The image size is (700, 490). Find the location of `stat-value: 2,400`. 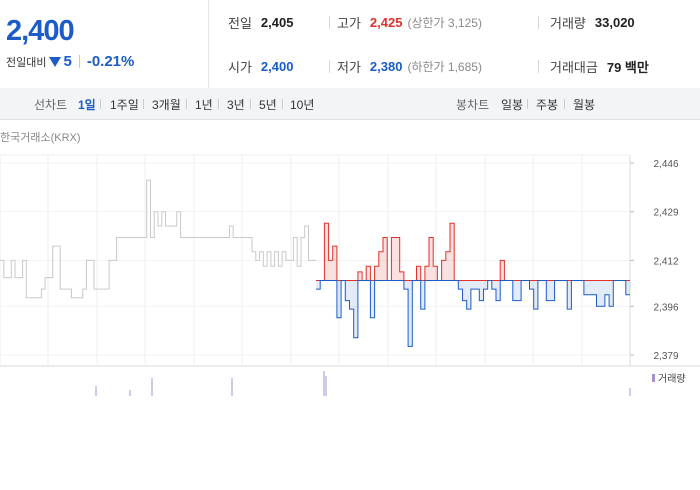

stat-value: 2,400 is located at coordinates (277, 66).